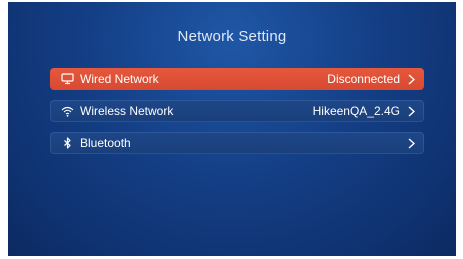 The height and width of the screenshot is (259, 463). Describe the element at coordinates (119, 79) in the screenshot. I see `menu-item-label: Wired Network` at that location.